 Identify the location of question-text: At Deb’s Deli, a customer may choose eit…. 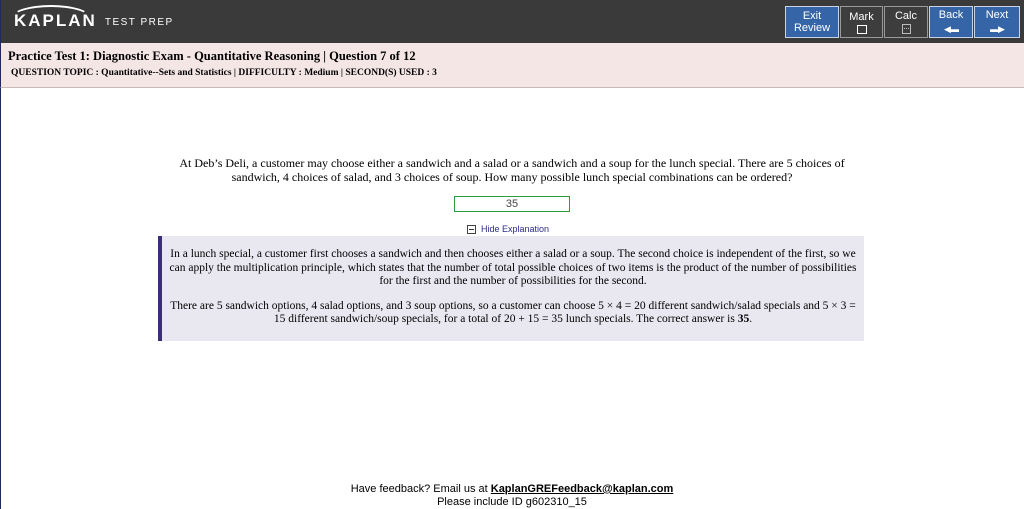
(512, 170).